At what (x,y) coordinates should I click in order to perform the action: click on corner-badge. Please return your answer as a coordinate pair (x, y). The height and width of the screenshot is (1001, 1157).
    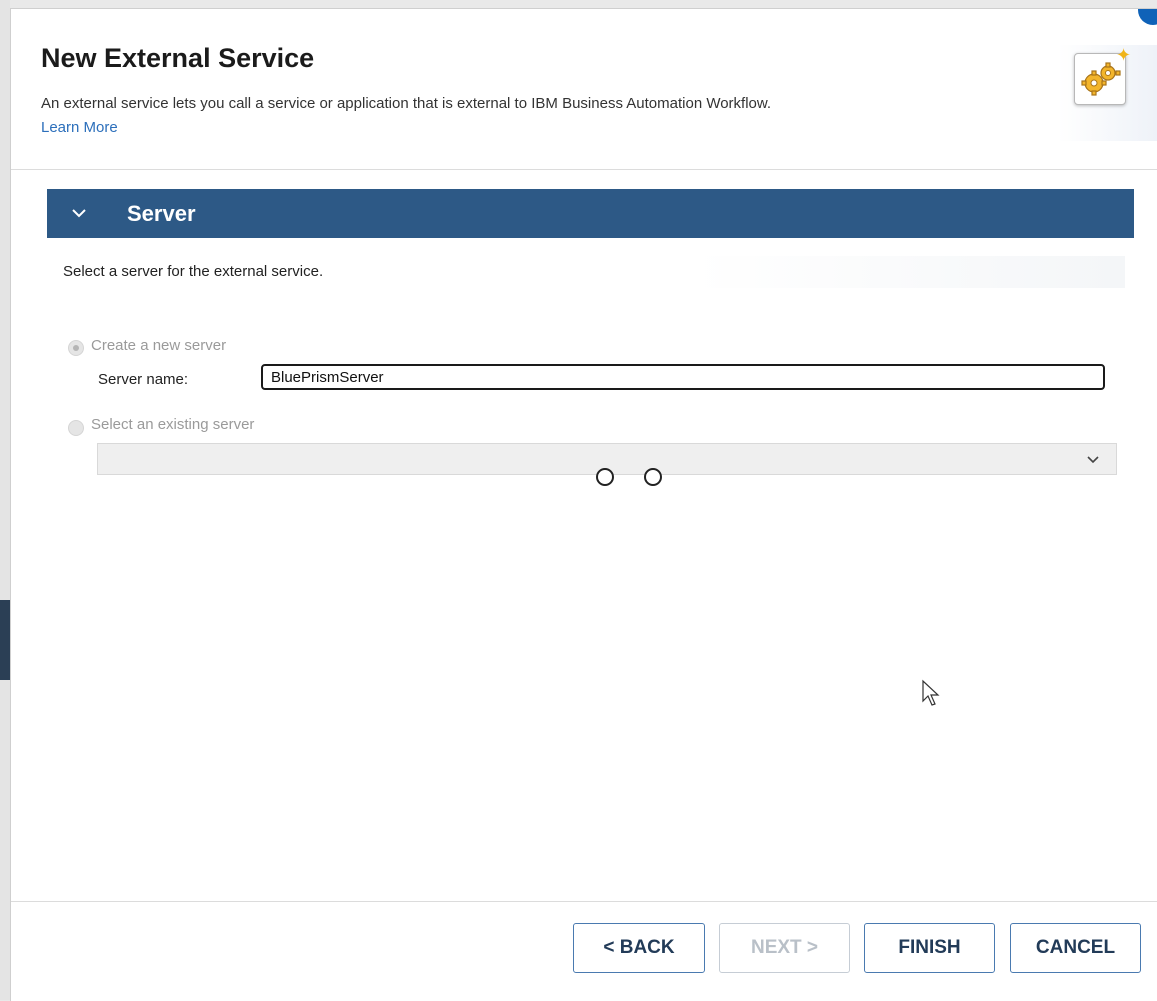
    Looking at the image, I should click on (1147, 17).